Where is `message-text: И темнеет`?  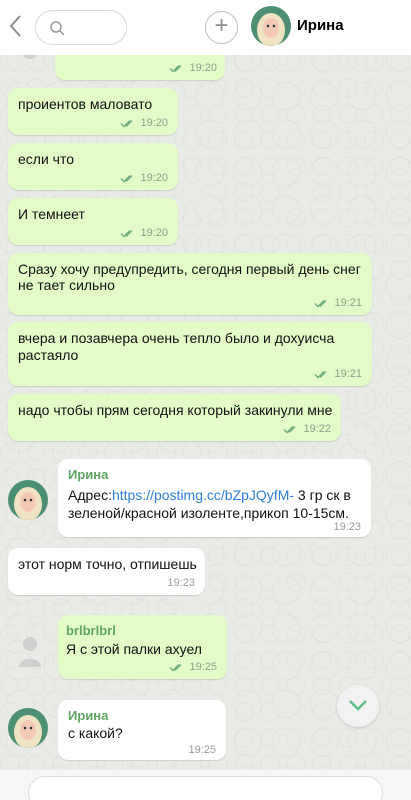 message-text: И темнеет is located at coordinates (51, 214).